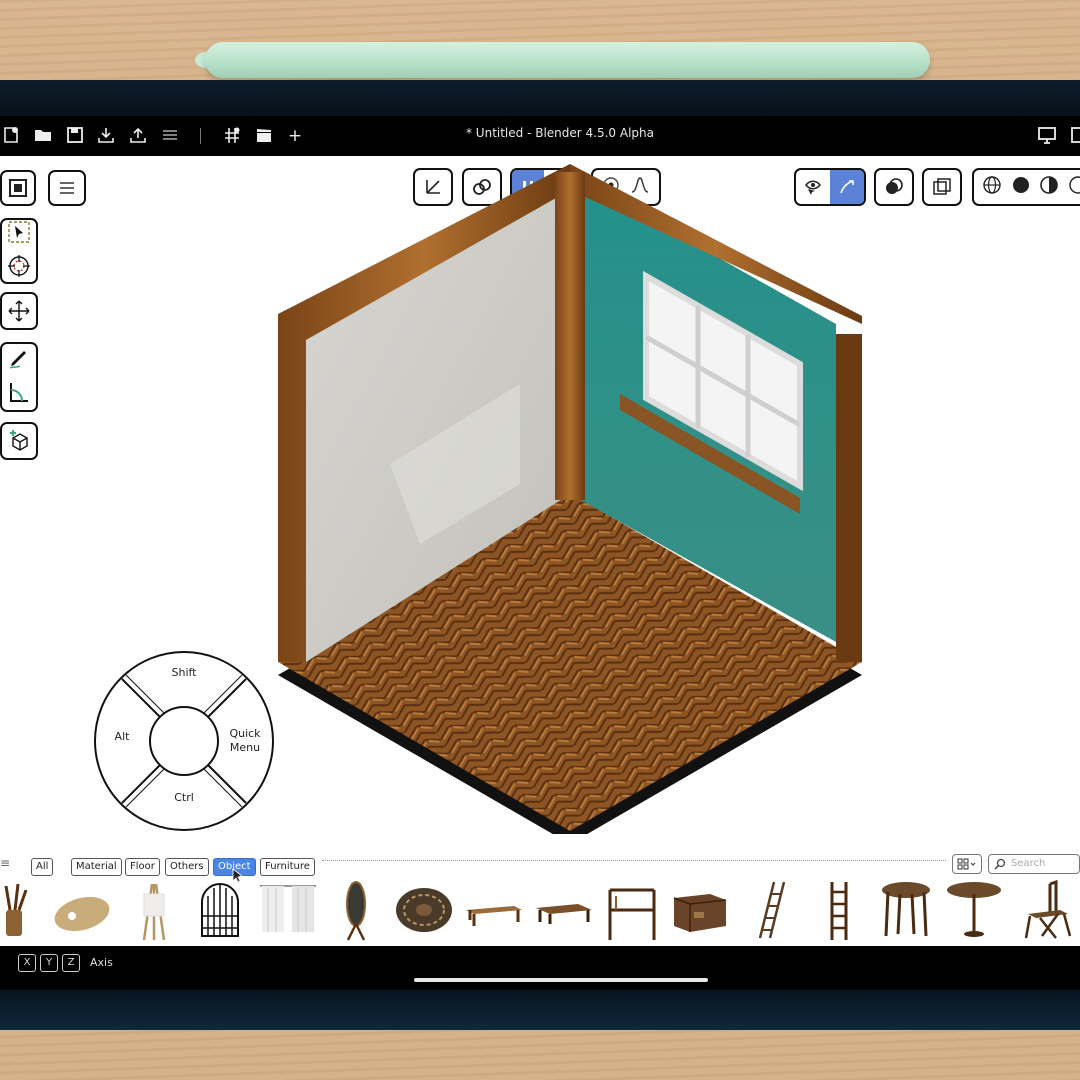 This screenshot has width=1080, height=1080. I want to click on display-icon, so click(1047, 136).